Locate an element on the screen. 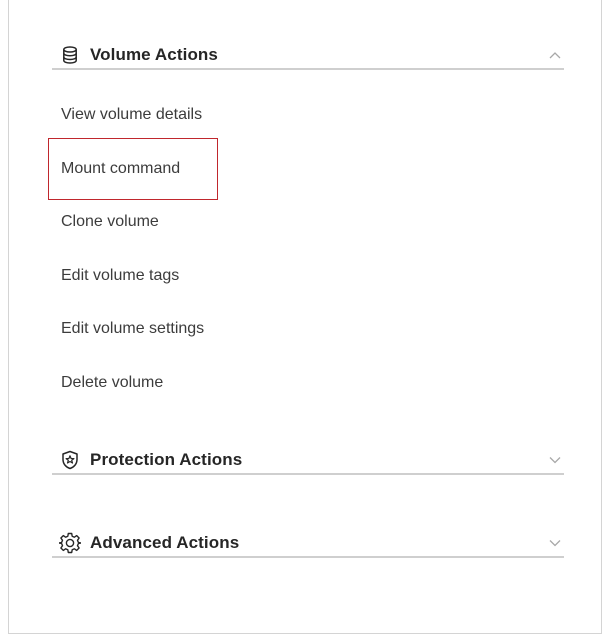 This screenshot has height=634, width=602. edit-volume-tags-item: Edit volume tags is located at coordinates (120, 276).